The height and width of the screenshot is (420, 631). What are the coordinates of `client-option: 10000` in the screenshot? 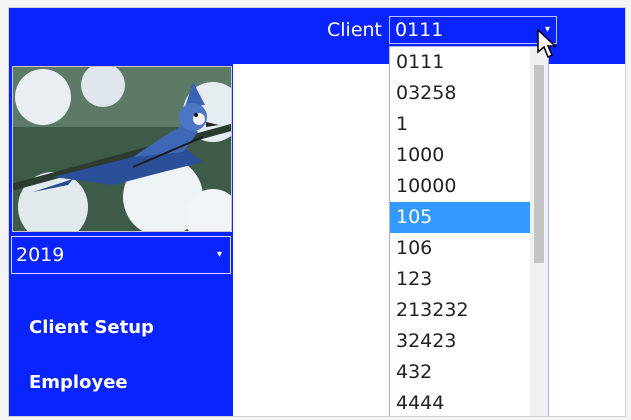 It's located at (460, 186).